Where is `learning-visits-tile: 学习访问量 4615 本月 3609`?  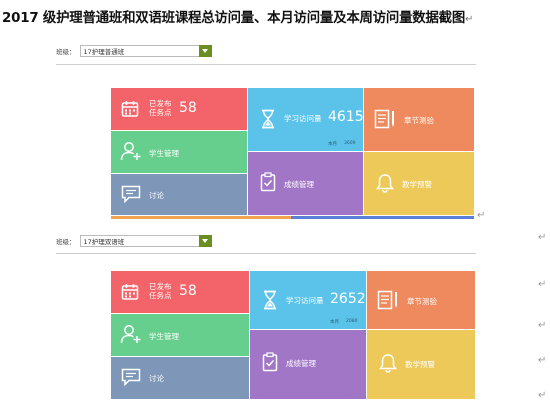
learning-visits-tile: 学习访问量 4615 本月 3609 is located at coordinates (306, 119).